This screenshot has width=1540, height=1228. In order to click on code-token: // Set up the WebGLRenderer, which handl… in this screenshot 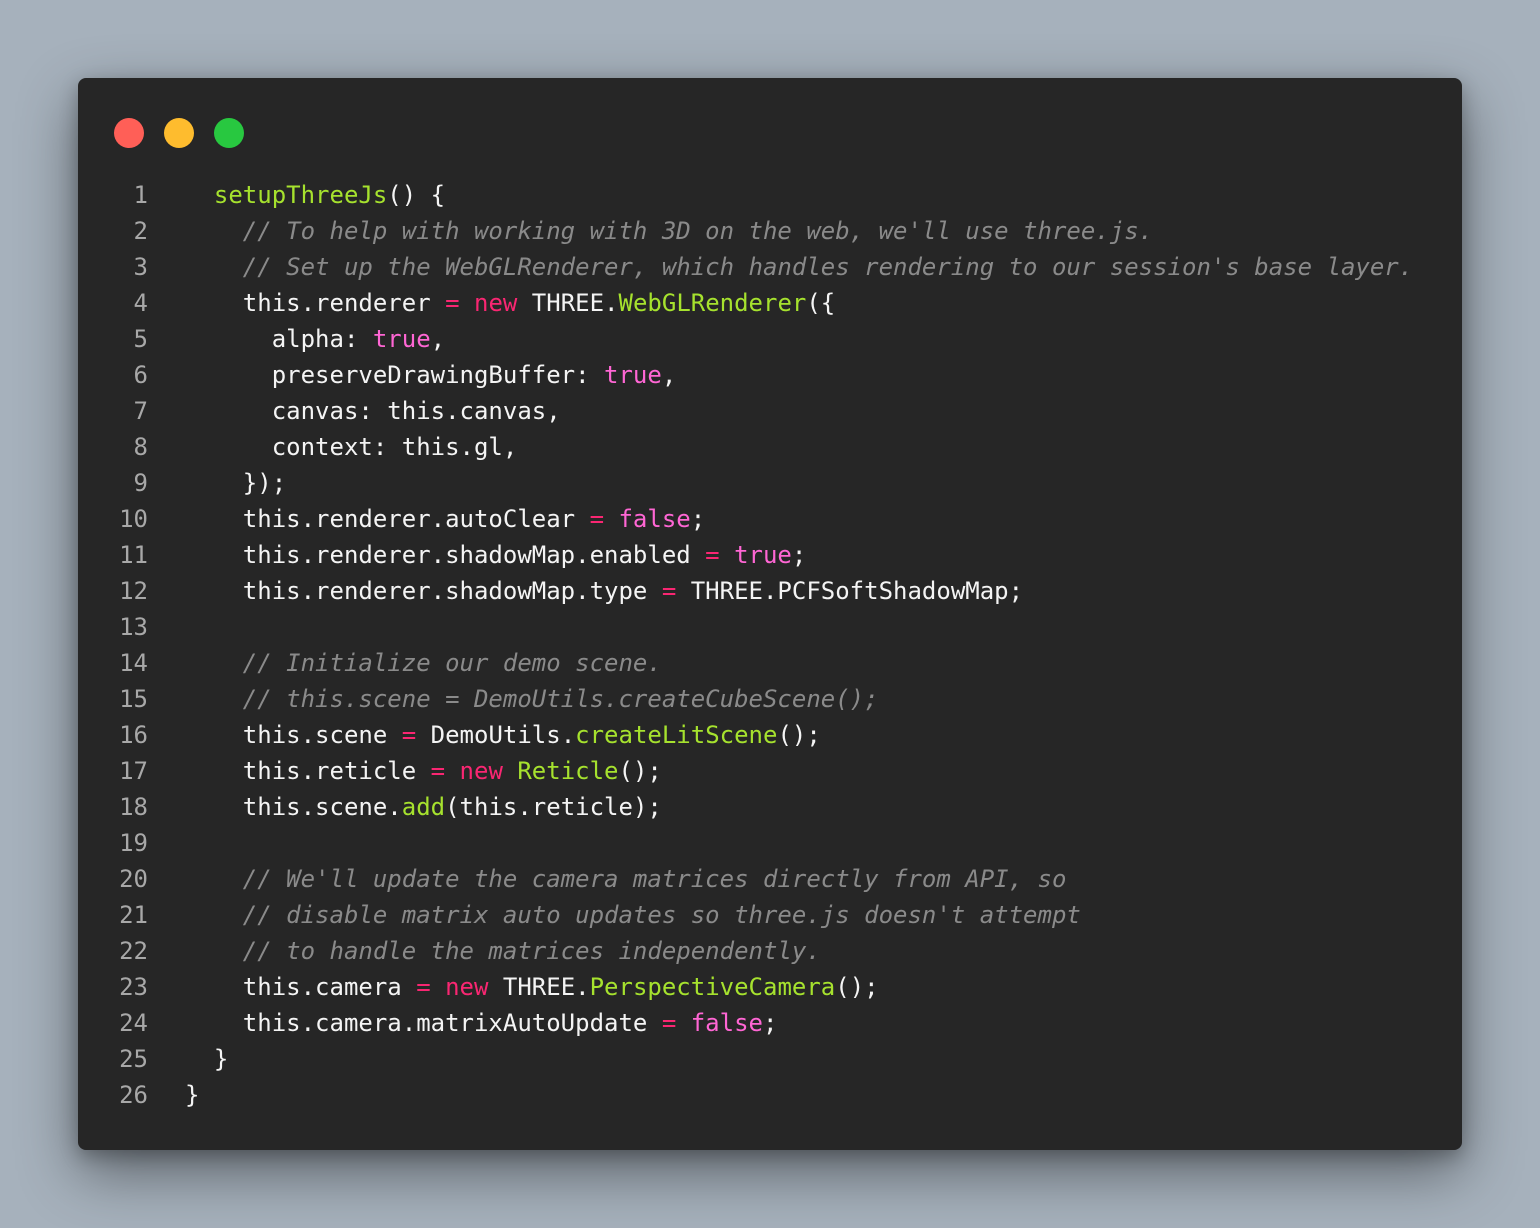, I will do `click(828, 267)`.